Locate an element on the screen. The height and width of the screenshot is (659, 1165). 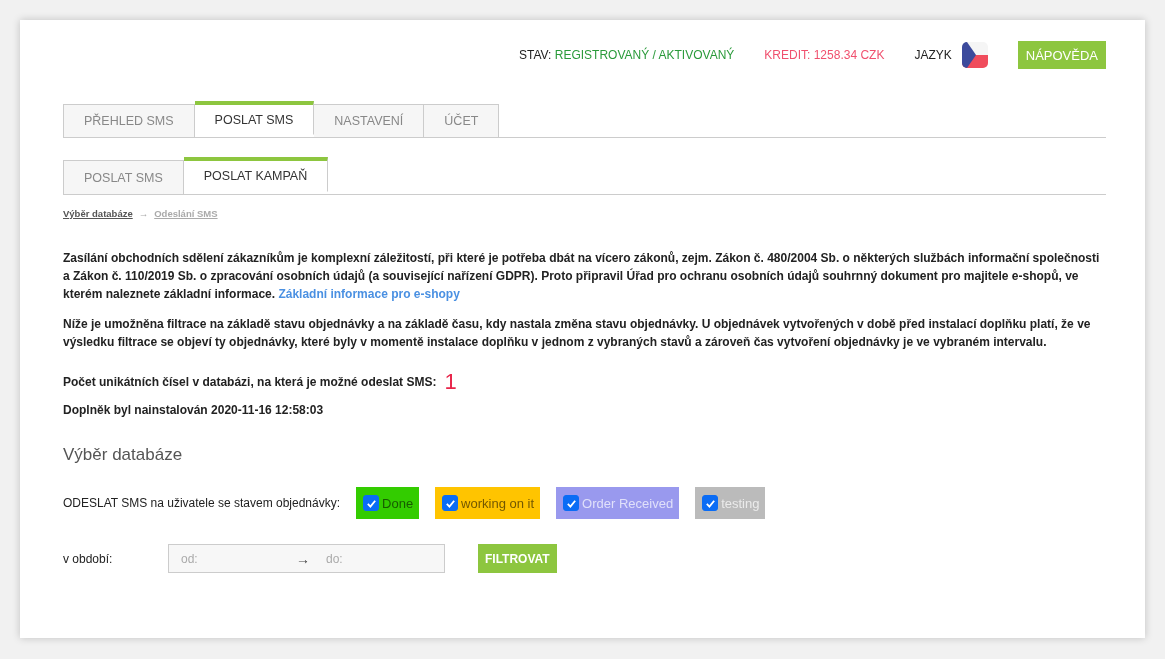
help-button: NÁPOVĚDA is located at coordinates (1061, 55).